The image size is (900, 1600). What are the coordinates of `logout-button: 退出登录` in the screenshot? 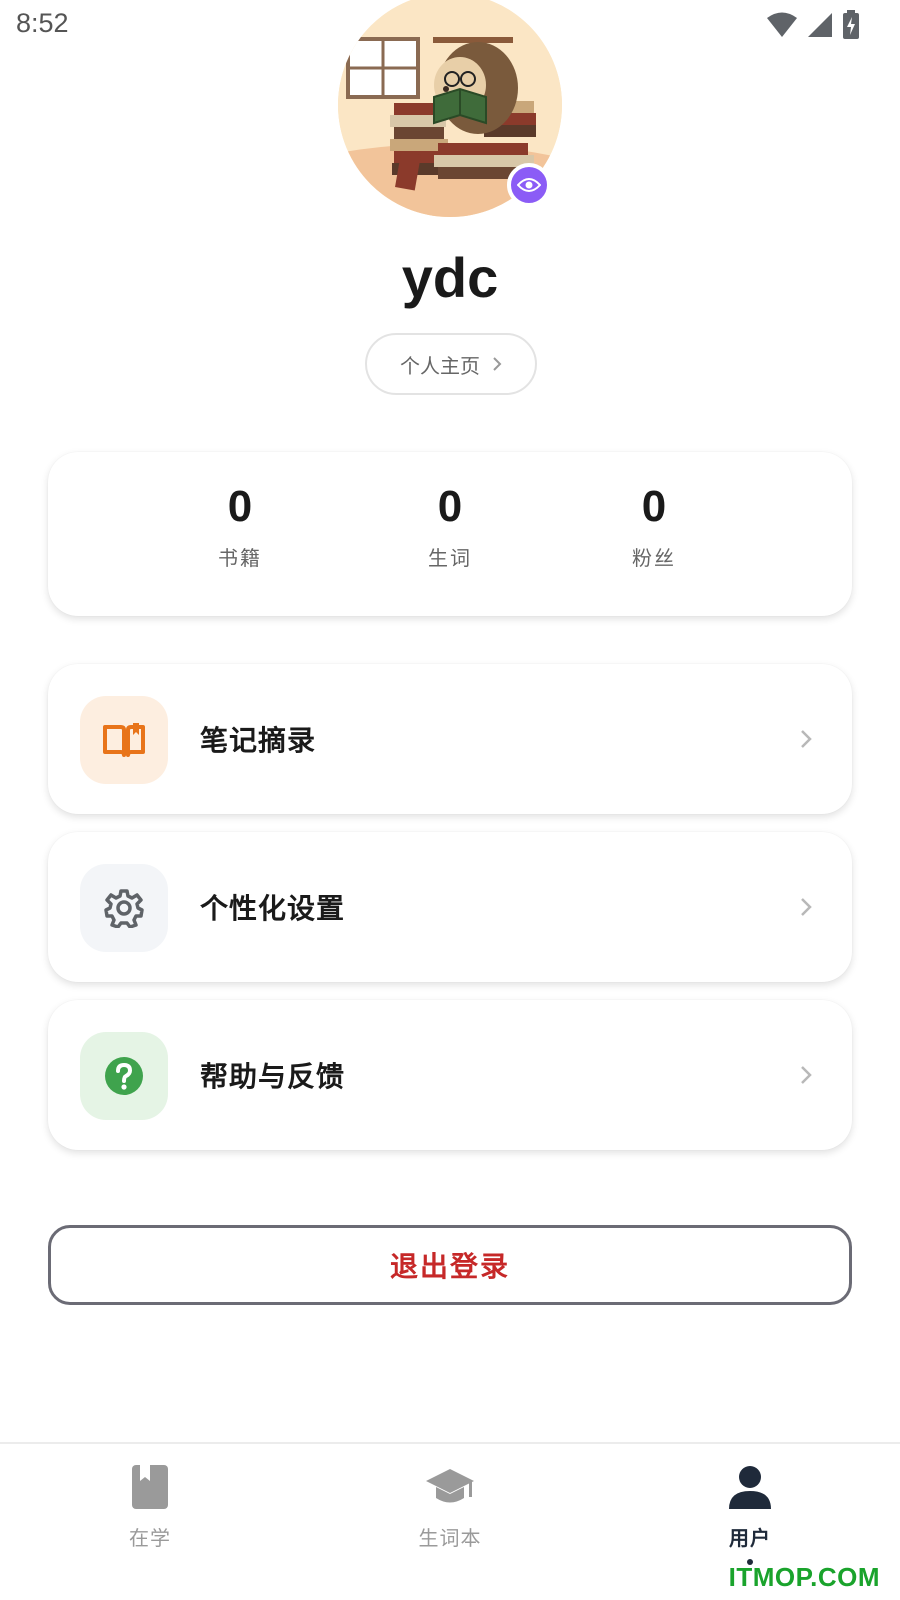 It's located at (450, 1265).